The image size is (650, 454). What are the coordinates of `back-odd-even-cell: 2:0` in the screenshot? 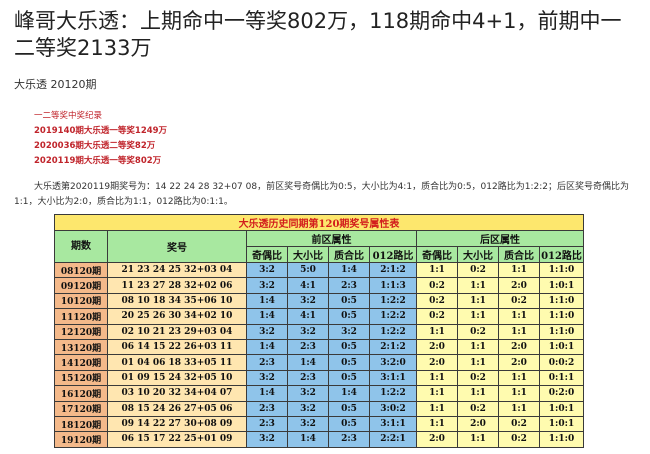 It's located at (437, 362).